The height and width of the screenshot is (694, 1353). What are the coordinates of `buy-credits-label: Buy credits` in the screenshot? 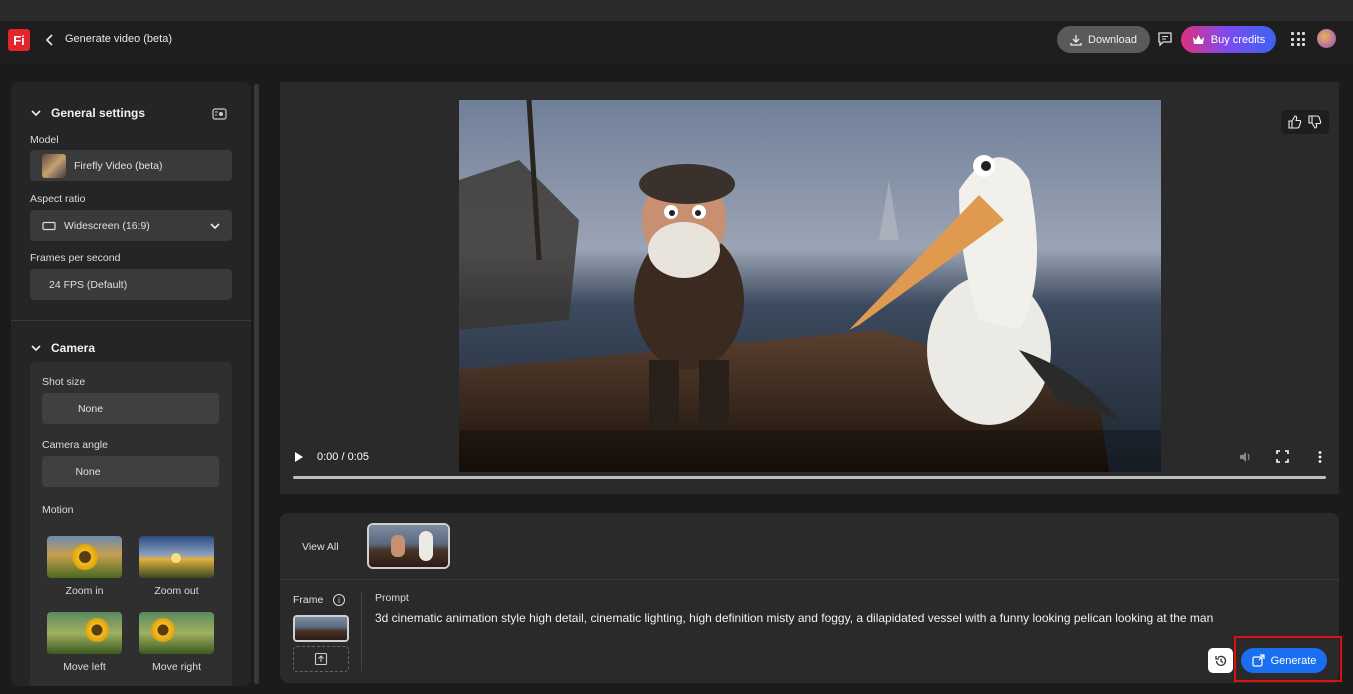 It's located at (1238, 39).